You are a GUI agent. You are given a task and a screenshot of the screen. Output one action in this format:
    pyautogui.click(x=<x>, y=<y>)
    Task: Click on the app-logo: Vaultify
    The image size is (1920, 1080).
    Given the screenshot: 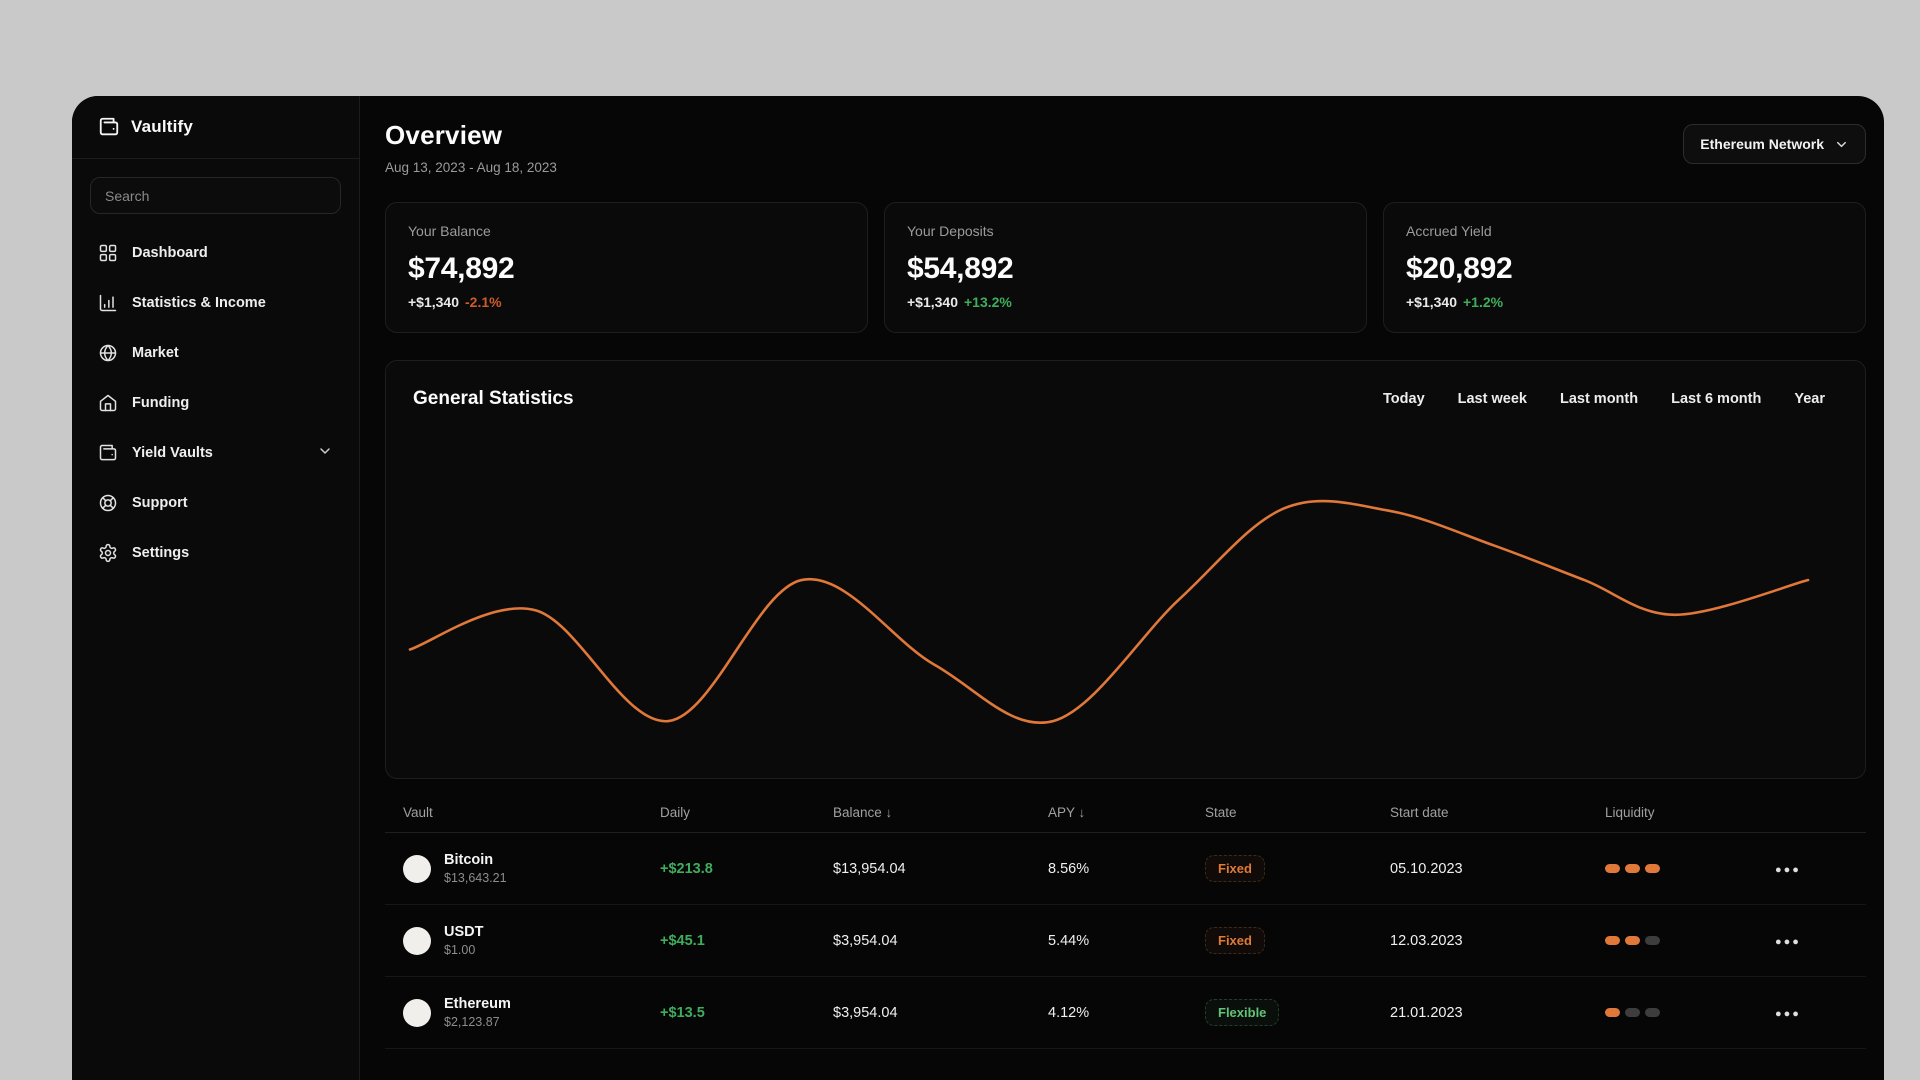 What is the action you would take?
    pyautogui.click(x=215, y=127)
    